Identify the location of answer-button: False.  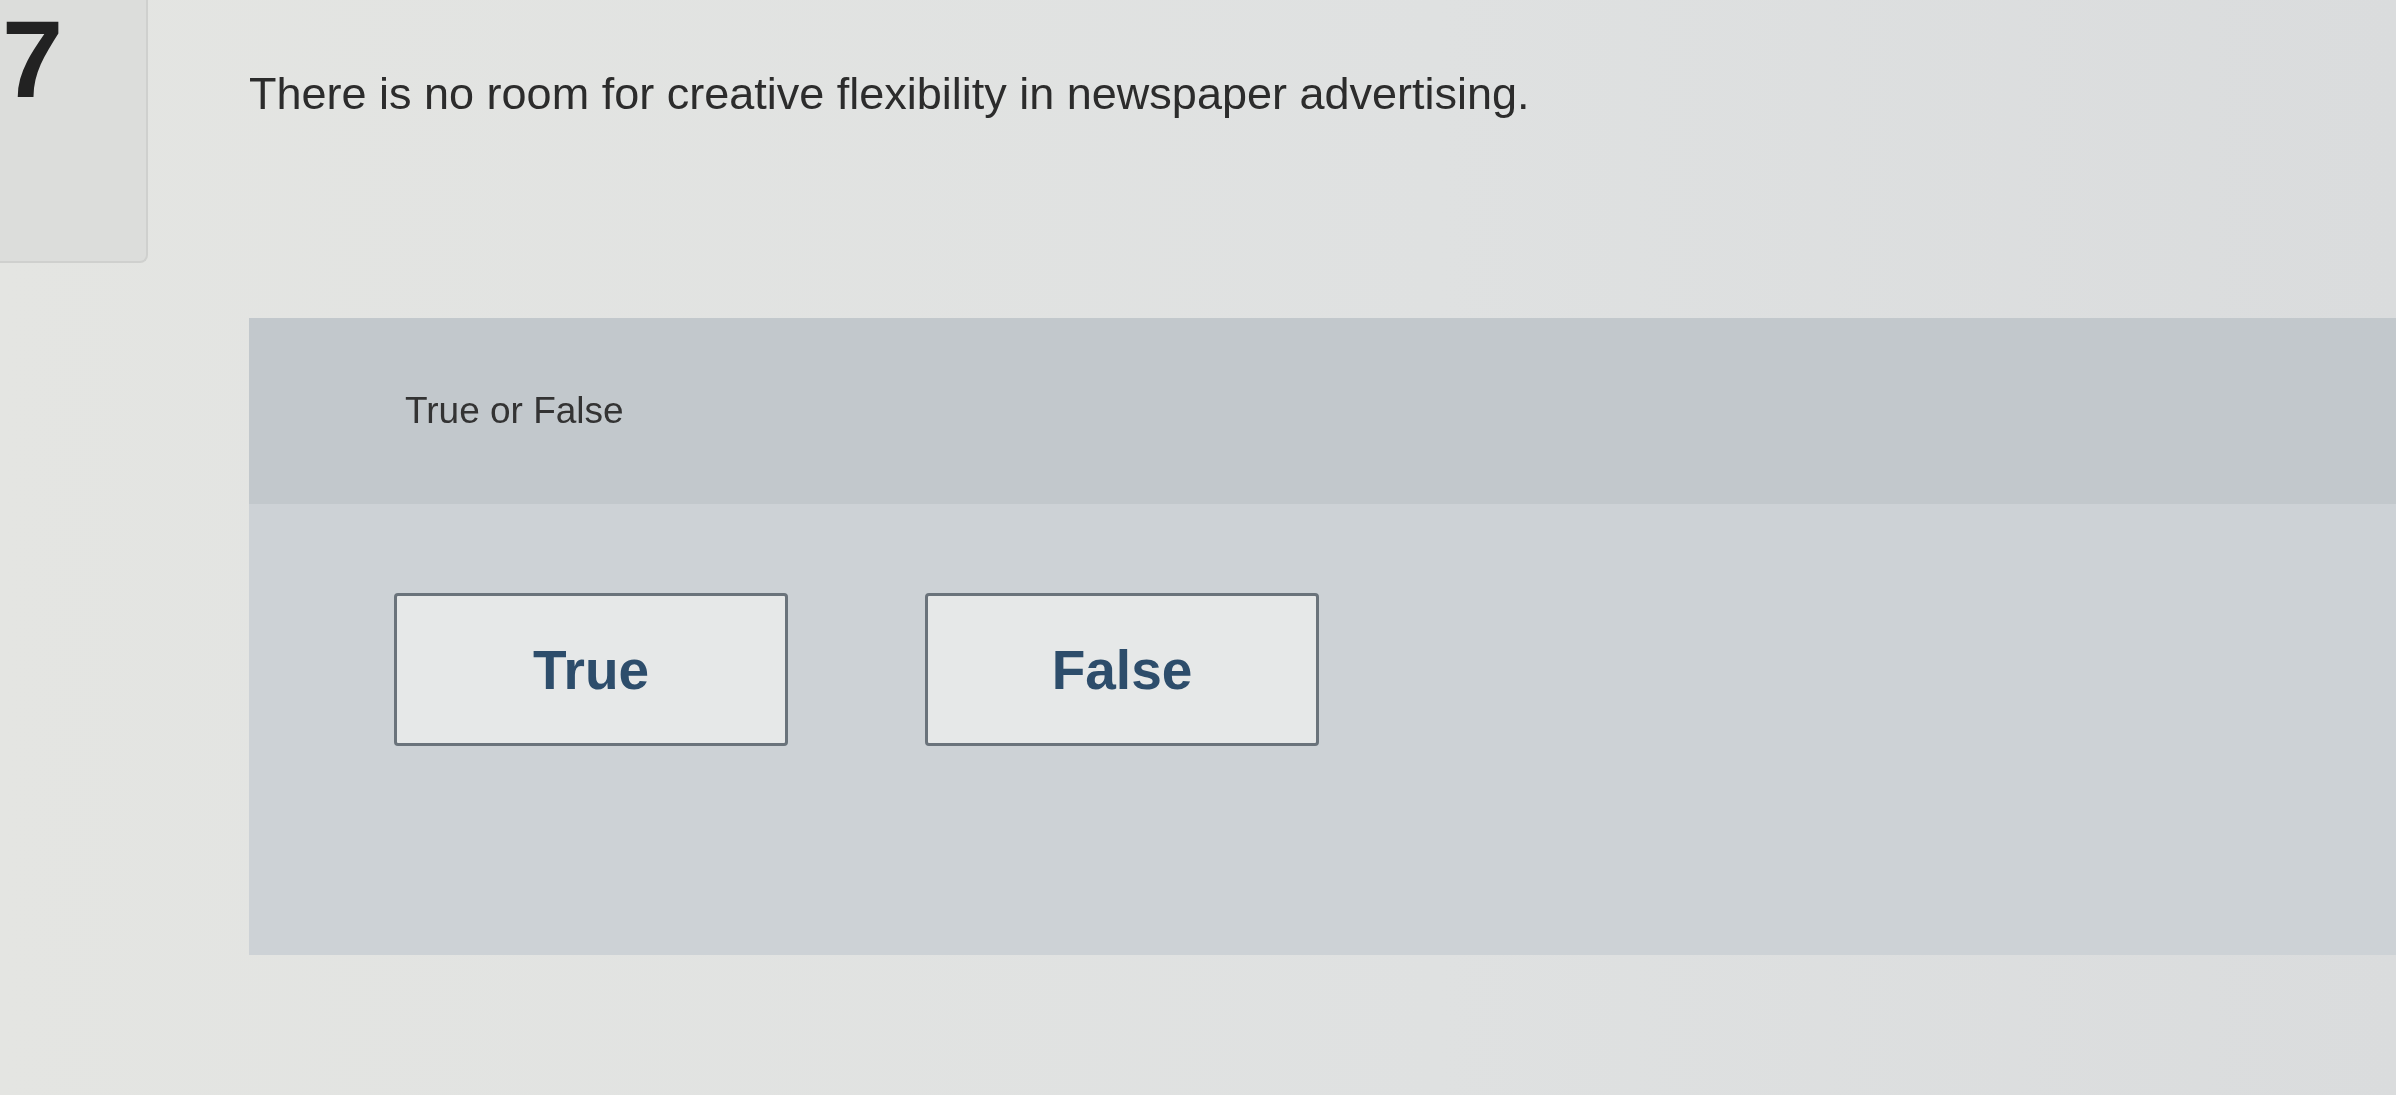
(1122, 669).